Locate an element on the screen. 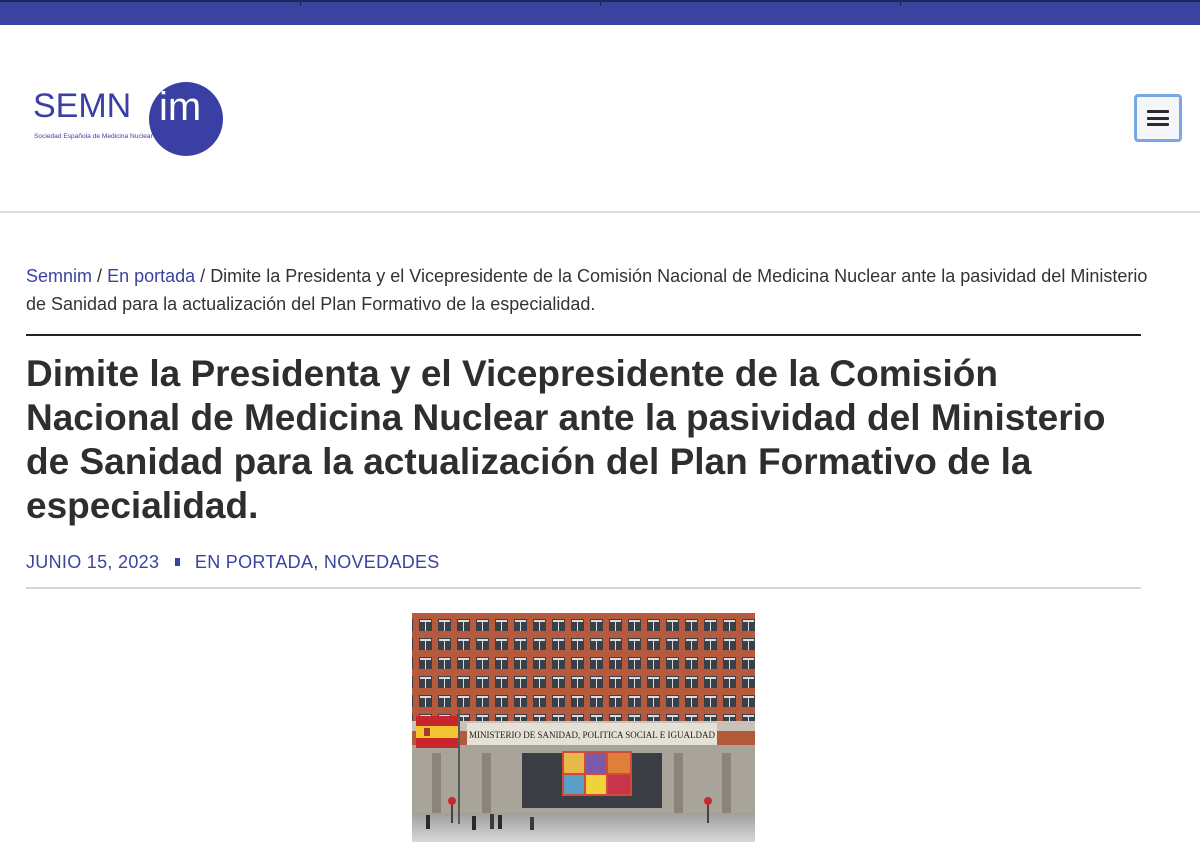 The width and height of the screenshot is (1200, 856). category-link-novedades: NOVEDADES is located at coordinates (382, 562).